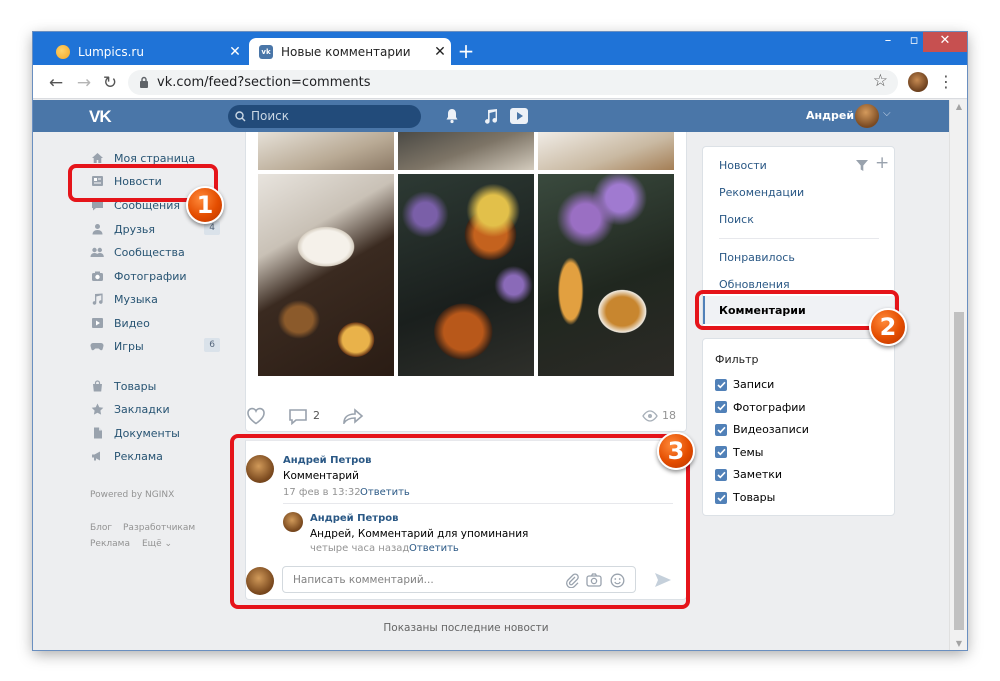 The image size is (1000, 681). Describe the element at coordinates (146, 51) in the screenshot. I see `tab-lumpics: Lumpics.ru ✕` at that location.